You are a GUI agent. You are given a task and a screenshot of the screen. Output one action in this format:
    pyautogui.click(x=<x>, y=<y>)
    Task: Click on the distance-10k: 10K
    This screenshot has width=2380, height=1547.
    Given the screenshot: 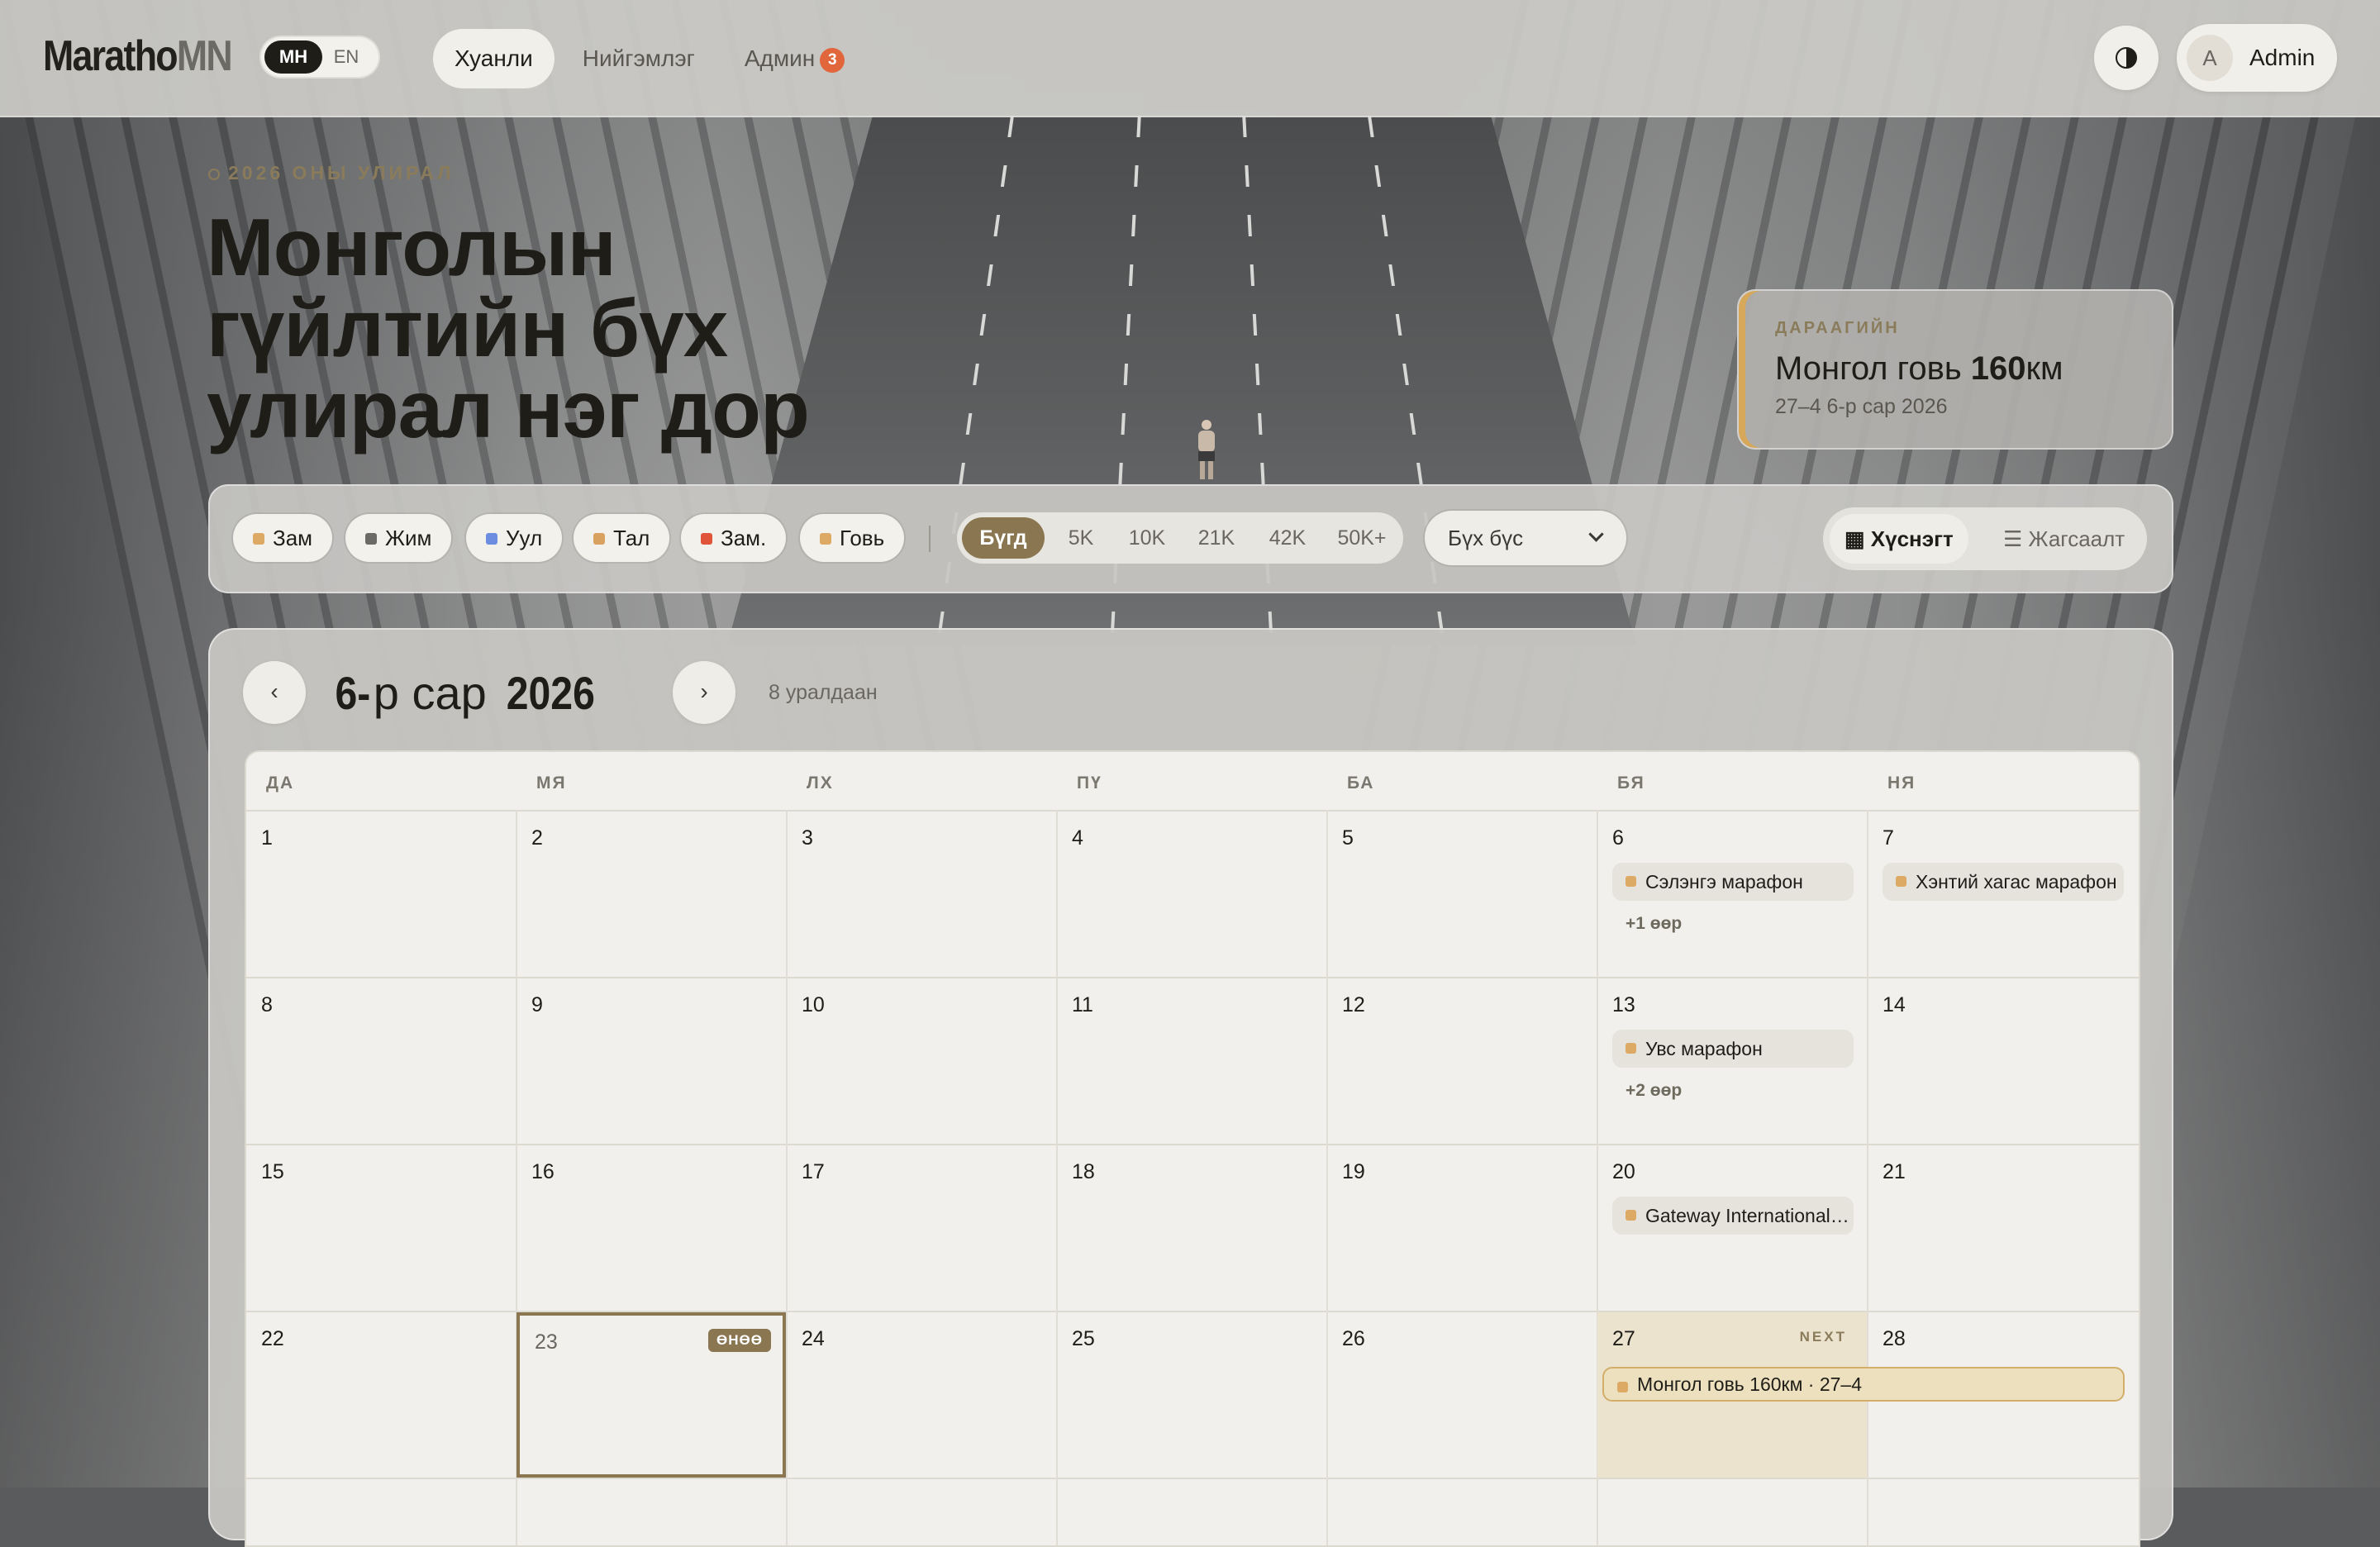 What is the action you would take?
    pyautogui.click(x=1147, y=538)
    